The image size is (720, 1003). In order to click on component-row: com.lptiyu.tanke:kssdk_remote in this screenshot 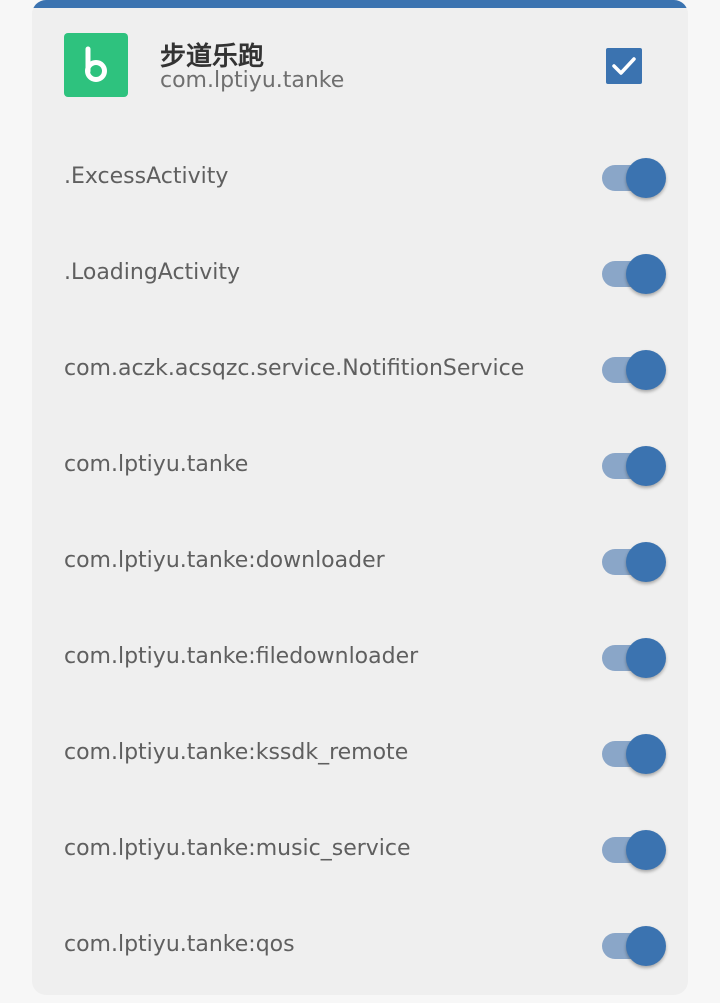, I will do `click(360, 754)`.